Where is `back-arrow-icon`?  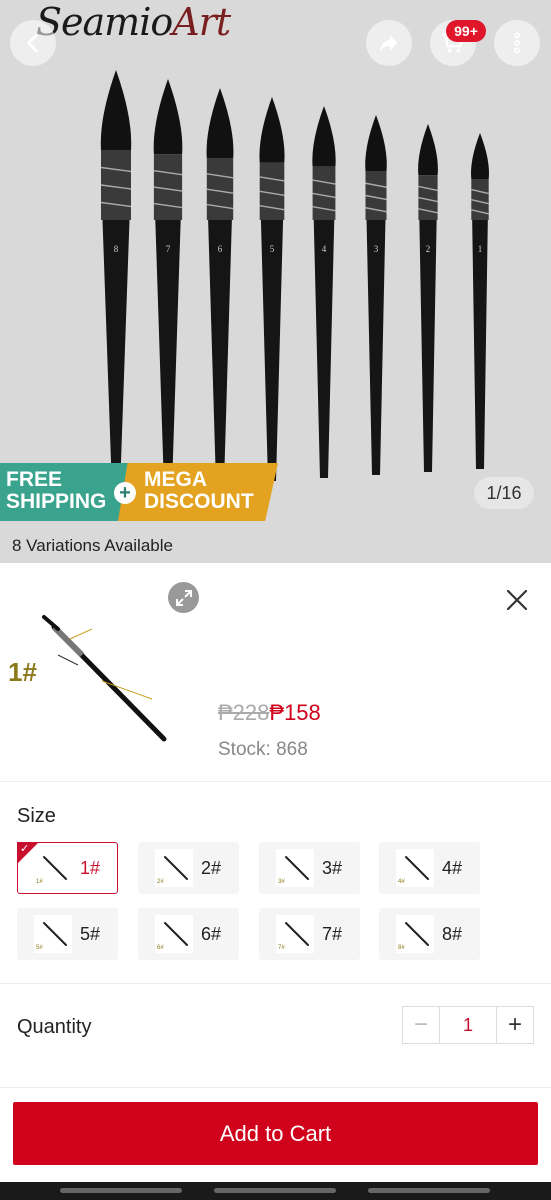 back-arrow-icon is located at coordinates (32, 43).